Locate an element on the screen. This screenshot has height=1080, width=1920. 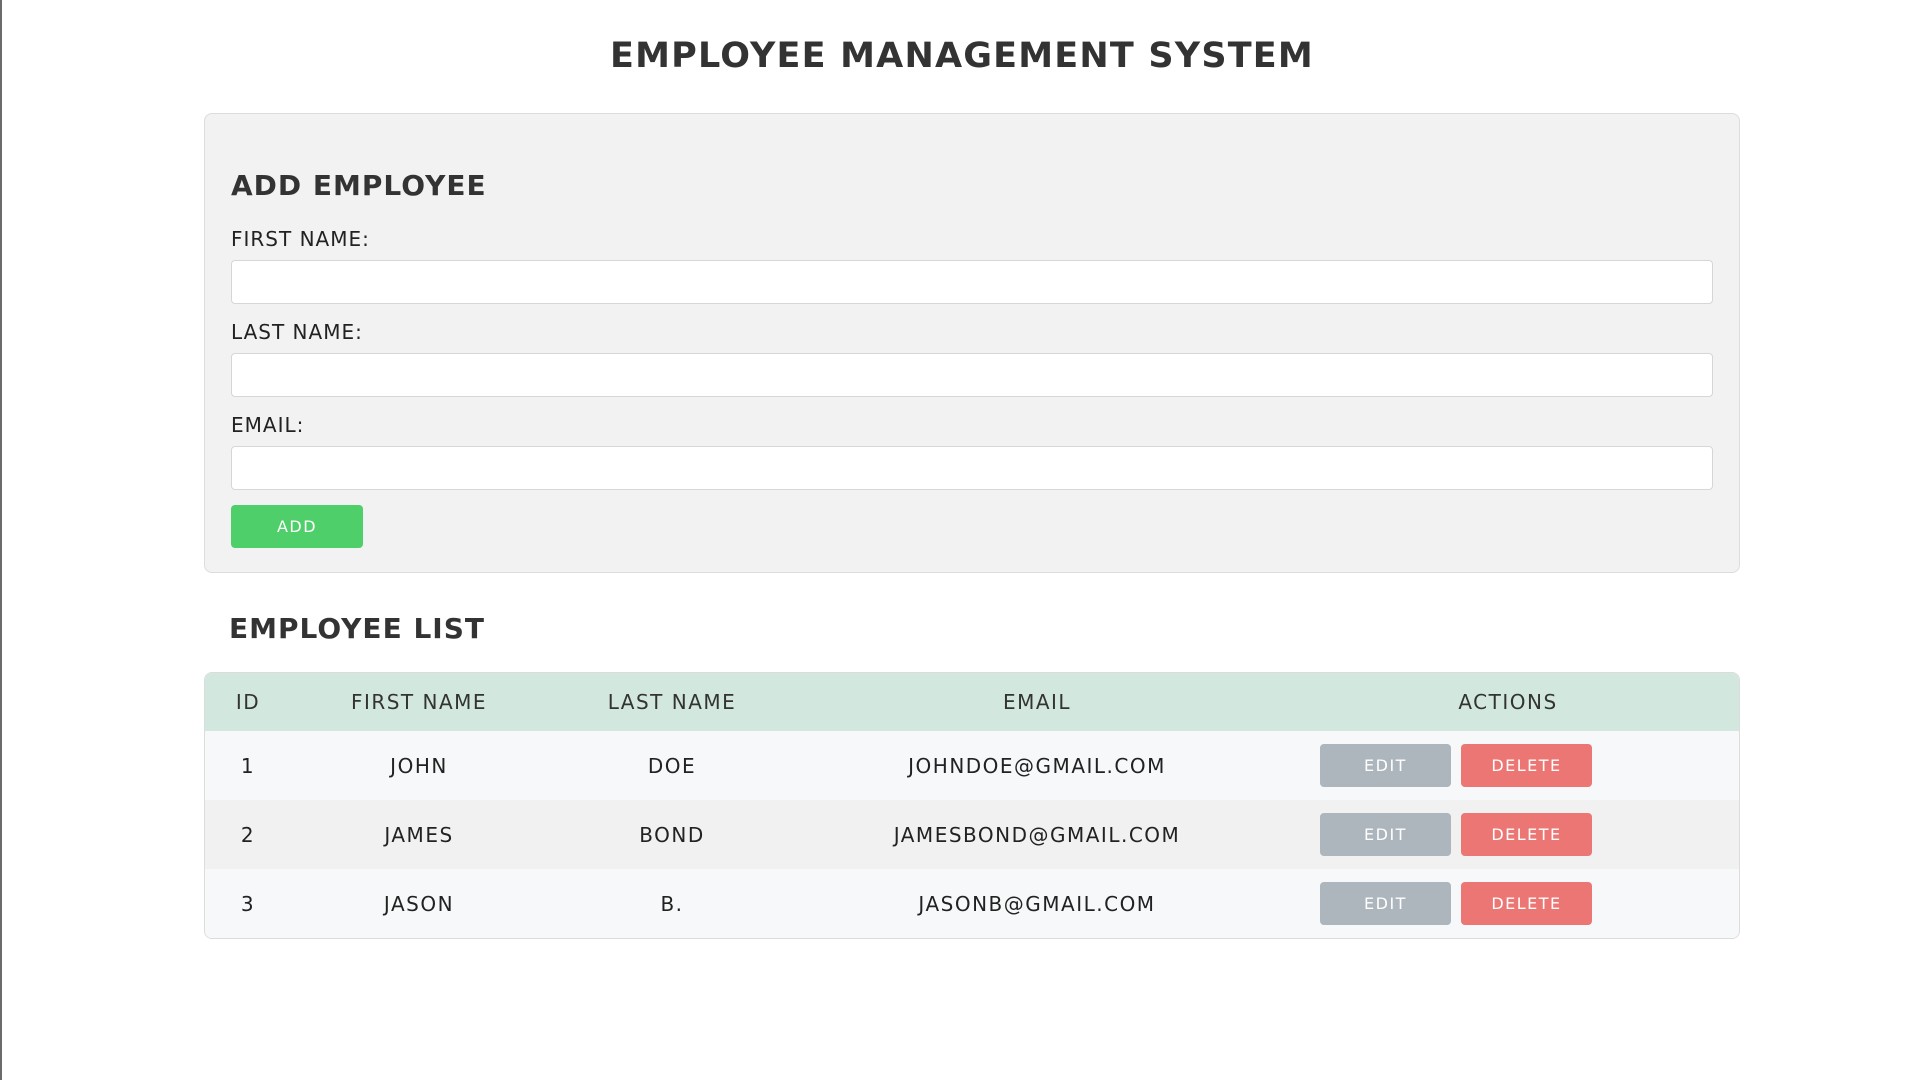
first-name-label: FIRST NAME: is located at coordinates (300, 239).